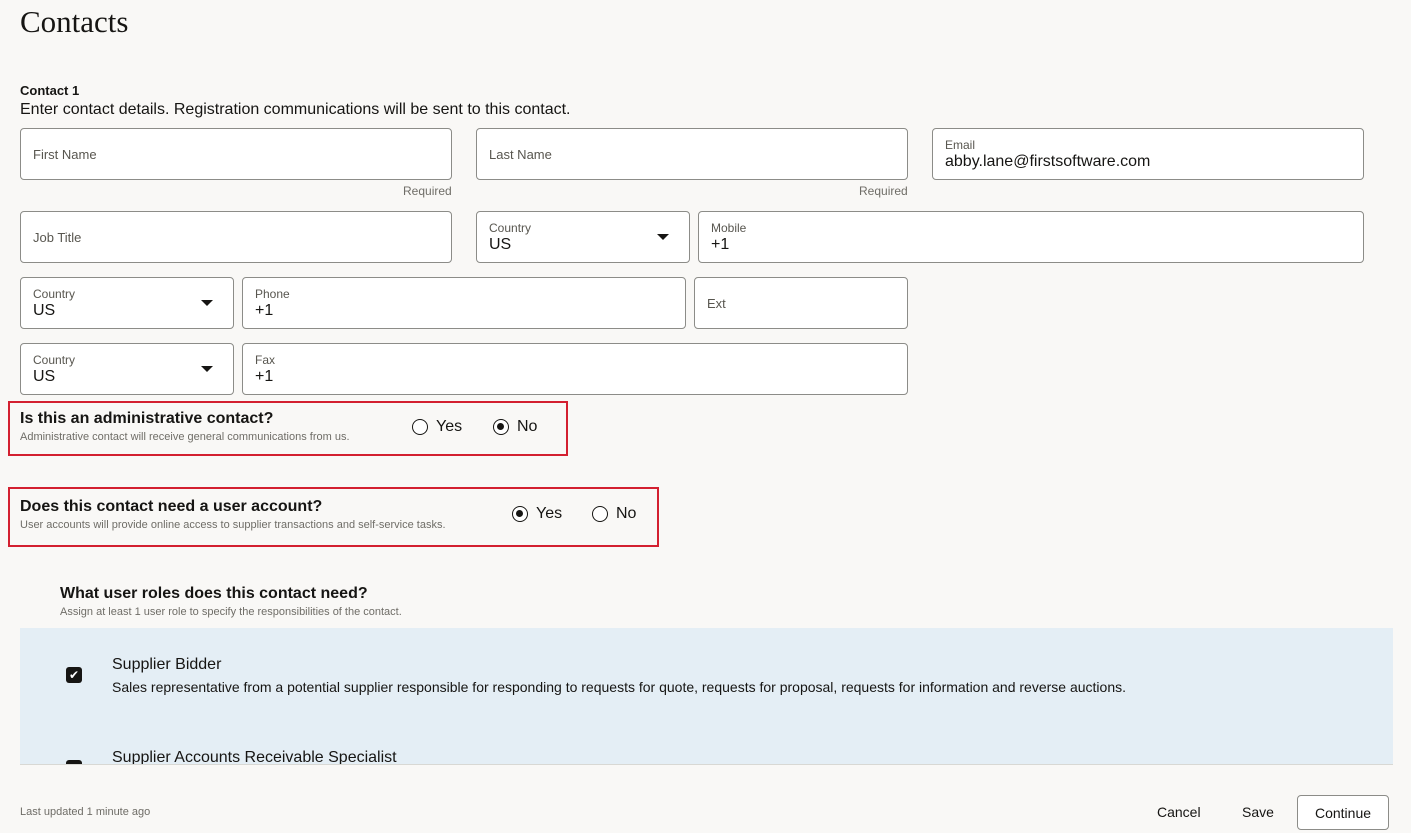 This screenshot has width=1411, height=833. Describe the element at coordinates (272, 294) in the screenshot. I see `phone-label: Phone` at that location.